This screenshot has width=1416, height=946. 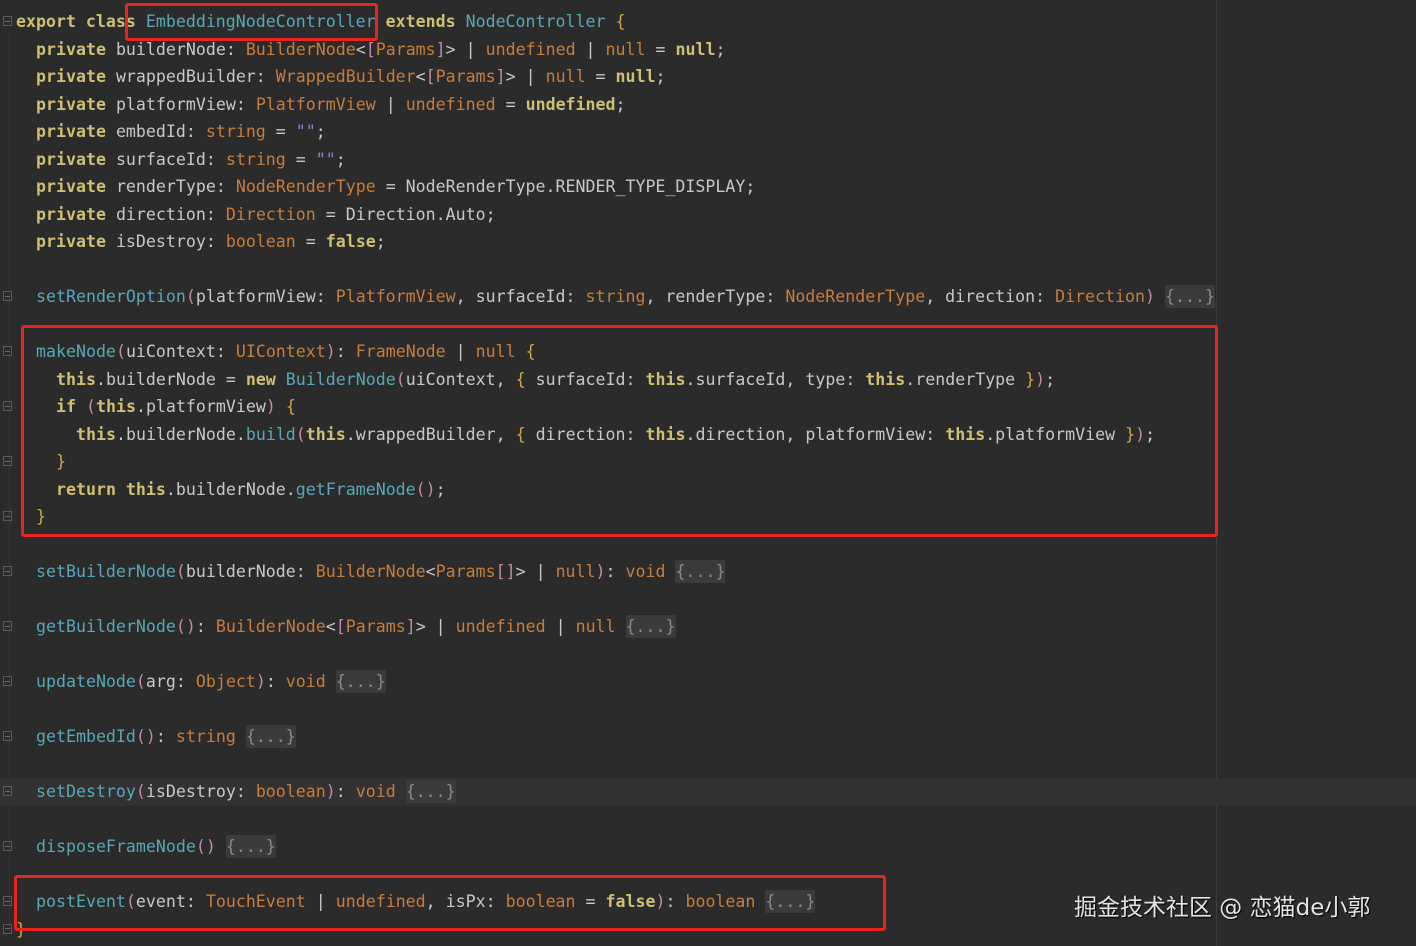 I want to click on code-token: isDestroy:, so click(x=170, y=241).